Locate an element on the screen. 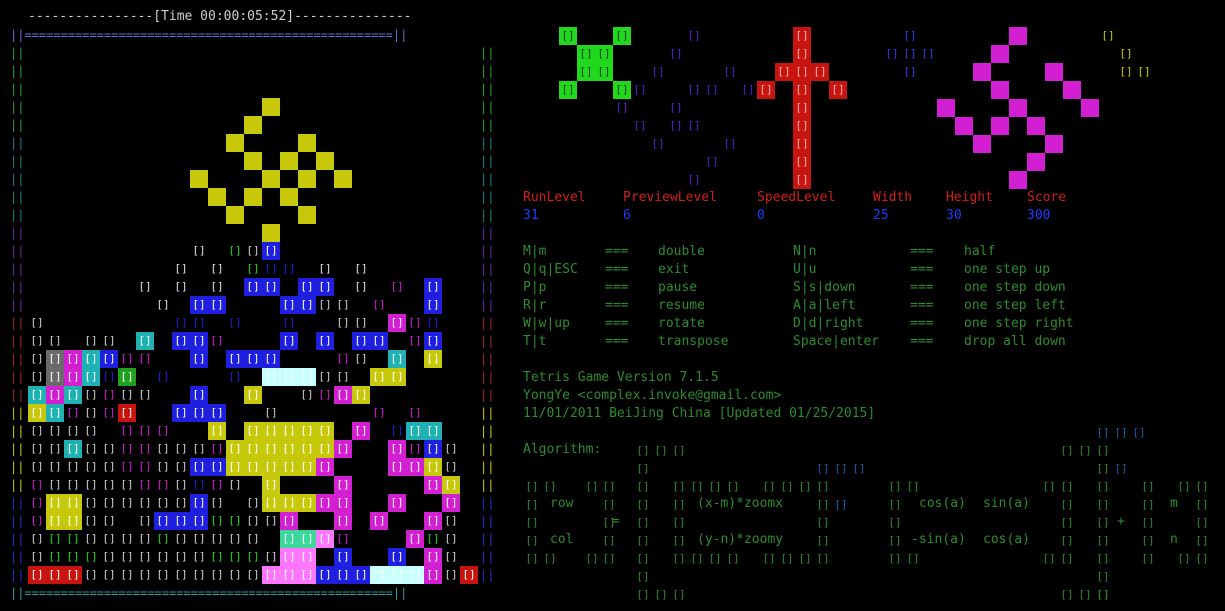 The width and height of the screenshot is (1225, 611). game-version: Tetris Game Version 7.1.5 is located at coordinates (621, 377).